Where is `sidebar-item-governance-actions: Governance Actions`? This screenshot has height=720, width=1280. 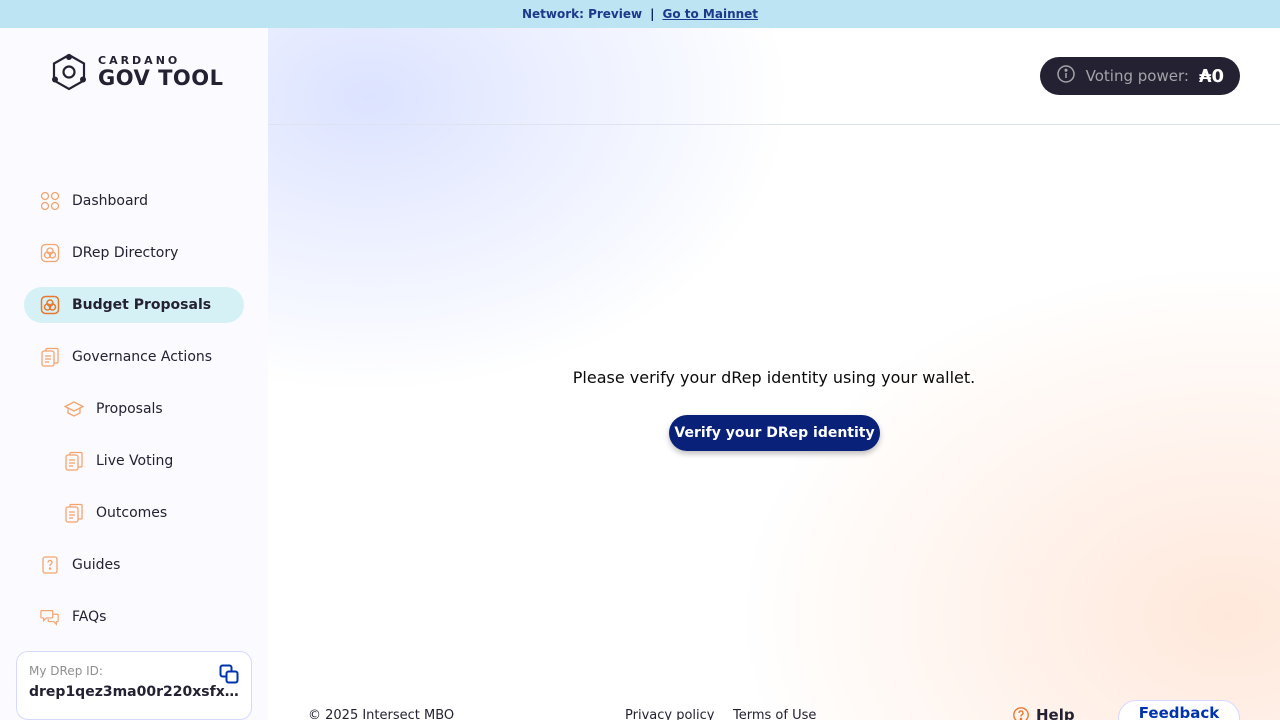
sidebar-item-governance-actions: Governance Actions is located at coordinates (134, 357).